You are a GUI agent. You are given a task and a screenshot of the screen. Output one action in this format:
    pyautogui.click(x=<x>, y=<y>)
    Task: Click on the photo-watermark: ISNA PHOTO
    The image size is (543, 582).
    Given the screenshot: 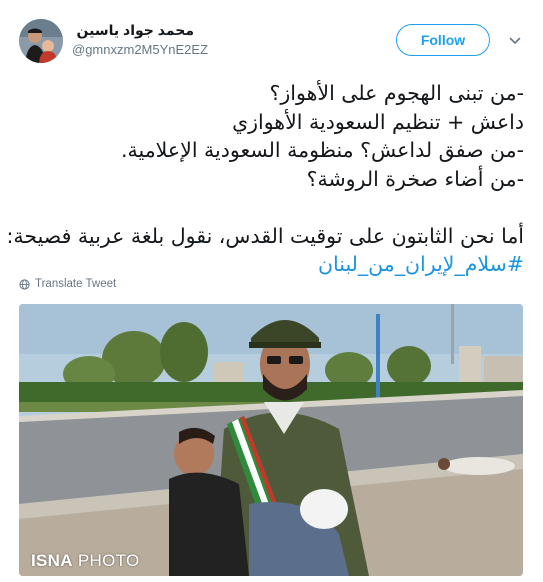 What is the action you would take?
    pyautogui.click(x=85, y=561)
    